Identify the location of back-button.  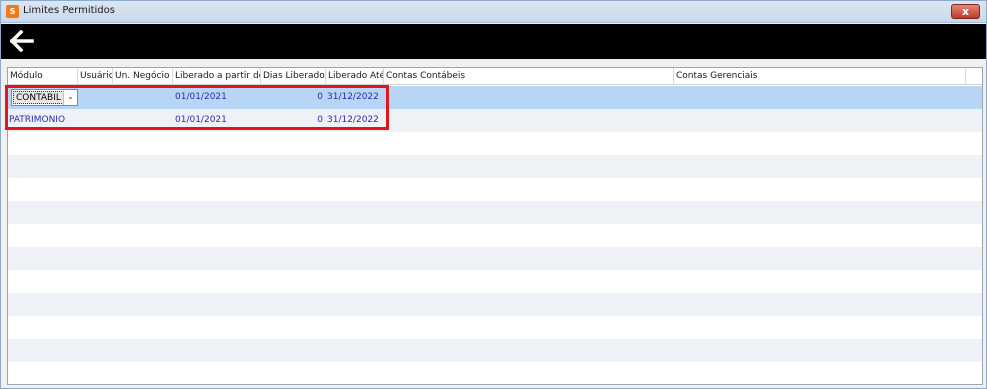
(21, 41).